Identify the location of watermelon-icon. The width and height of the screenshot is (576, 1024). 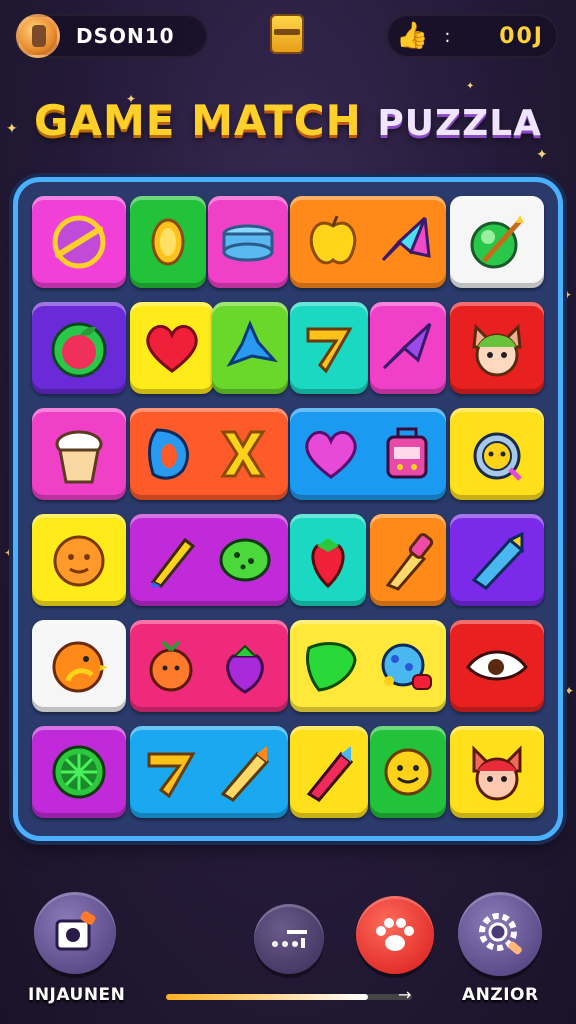
(79, 772).